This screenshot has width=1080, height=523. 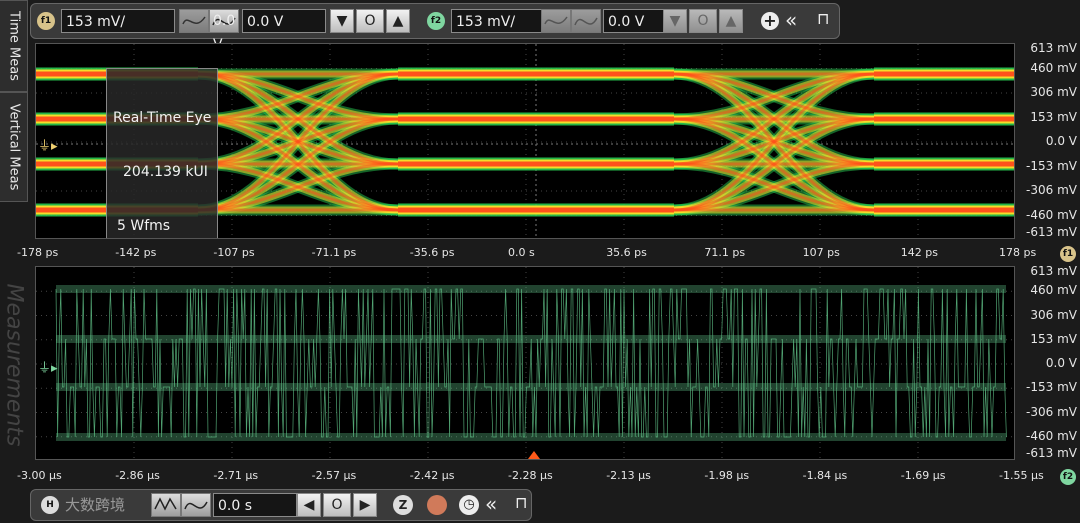 I want to click on wave-x-tick-label: -2.13 µs, so click(x=628, y=475).